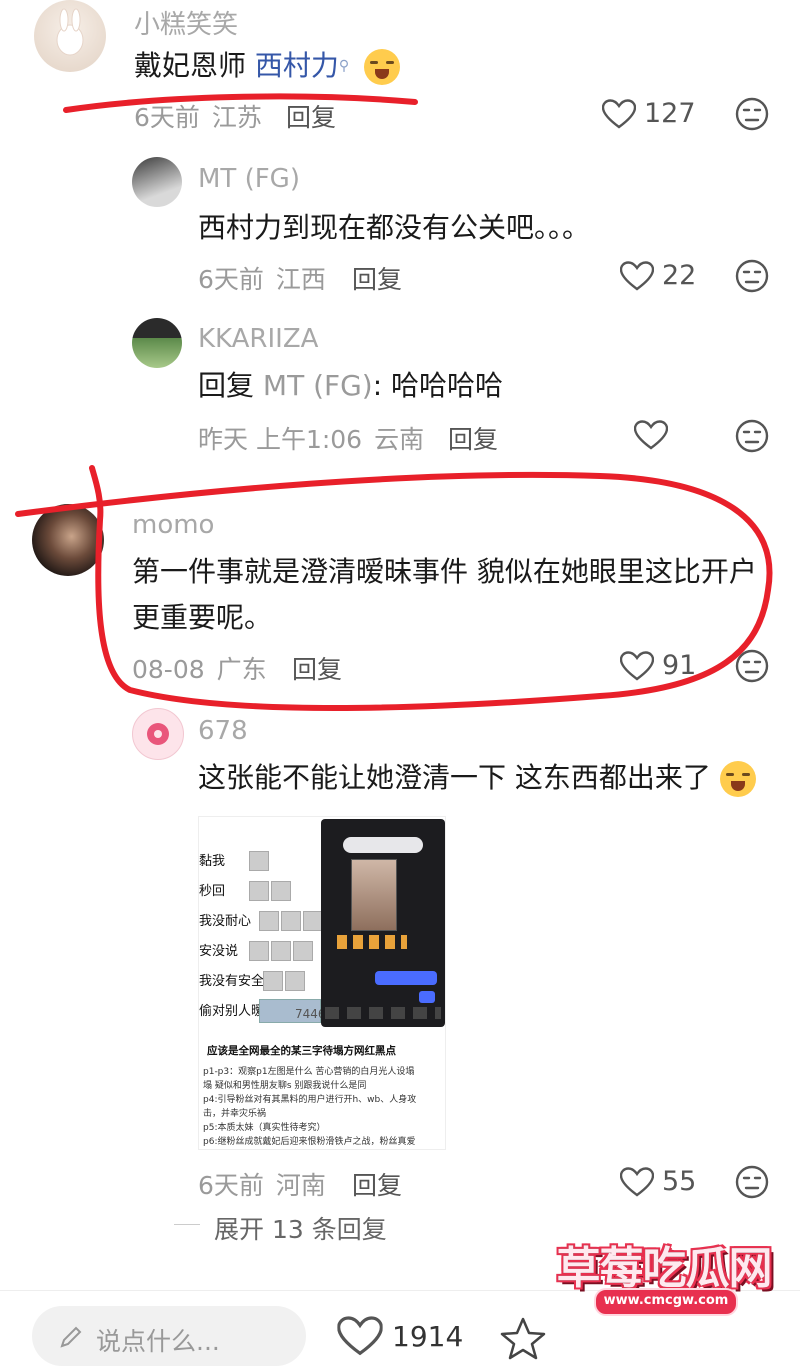 The width and height of the screenshot is (800, 1366). Describe the element at coordinates (664, 1268) in the screenshot. I see `watermark-title: 草莓吃瓜网` at that location.